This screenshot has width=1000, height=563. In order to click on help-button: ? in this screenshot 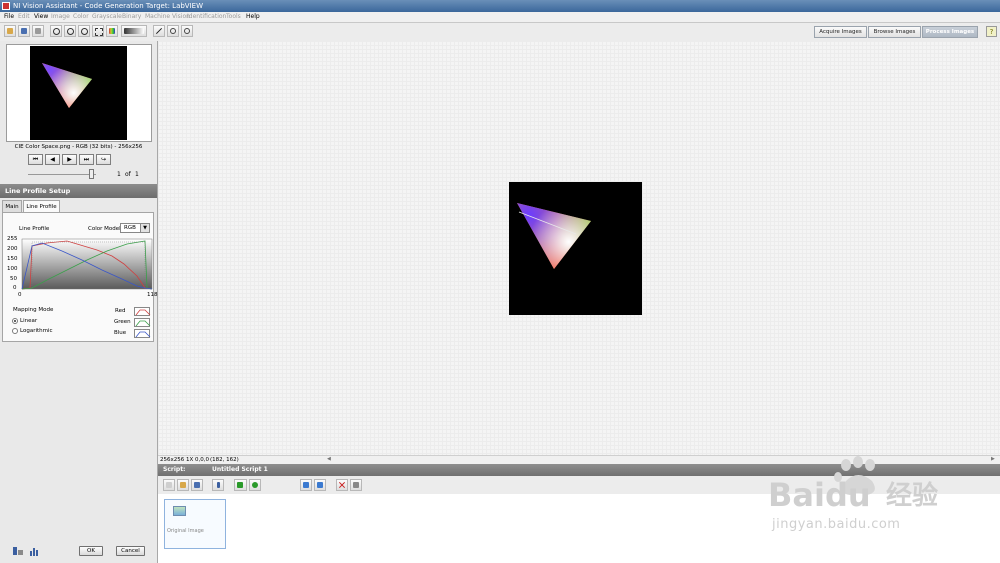, I will do `click(991, 31)`.